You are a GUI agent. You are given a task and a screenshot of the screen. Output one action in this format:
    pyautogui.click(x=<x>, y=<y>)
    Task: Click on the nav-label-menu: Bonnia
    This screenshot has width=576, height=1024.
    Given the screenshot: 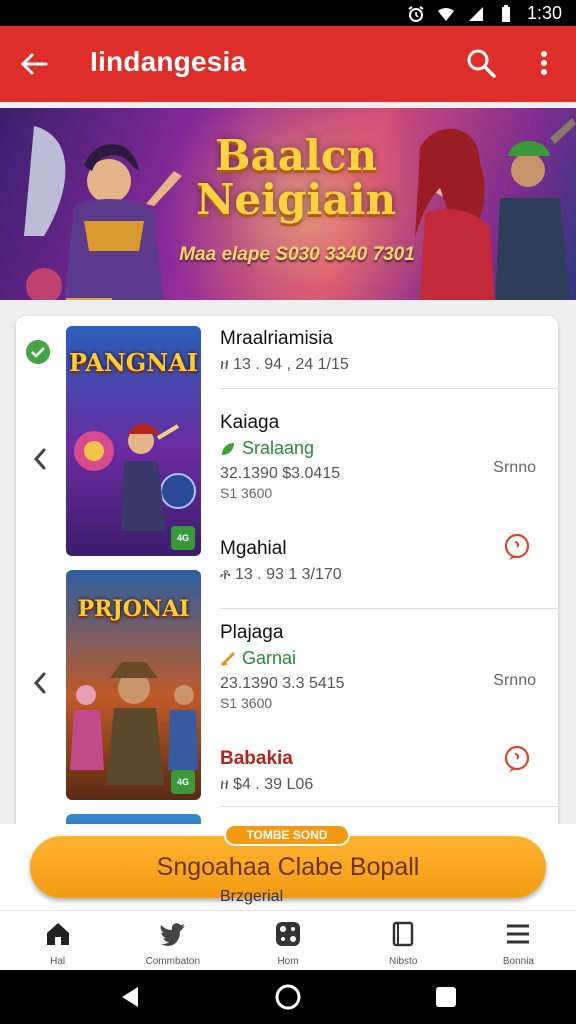 What is the action you would take?
    pyautogui.click(x=518, y=961)
    